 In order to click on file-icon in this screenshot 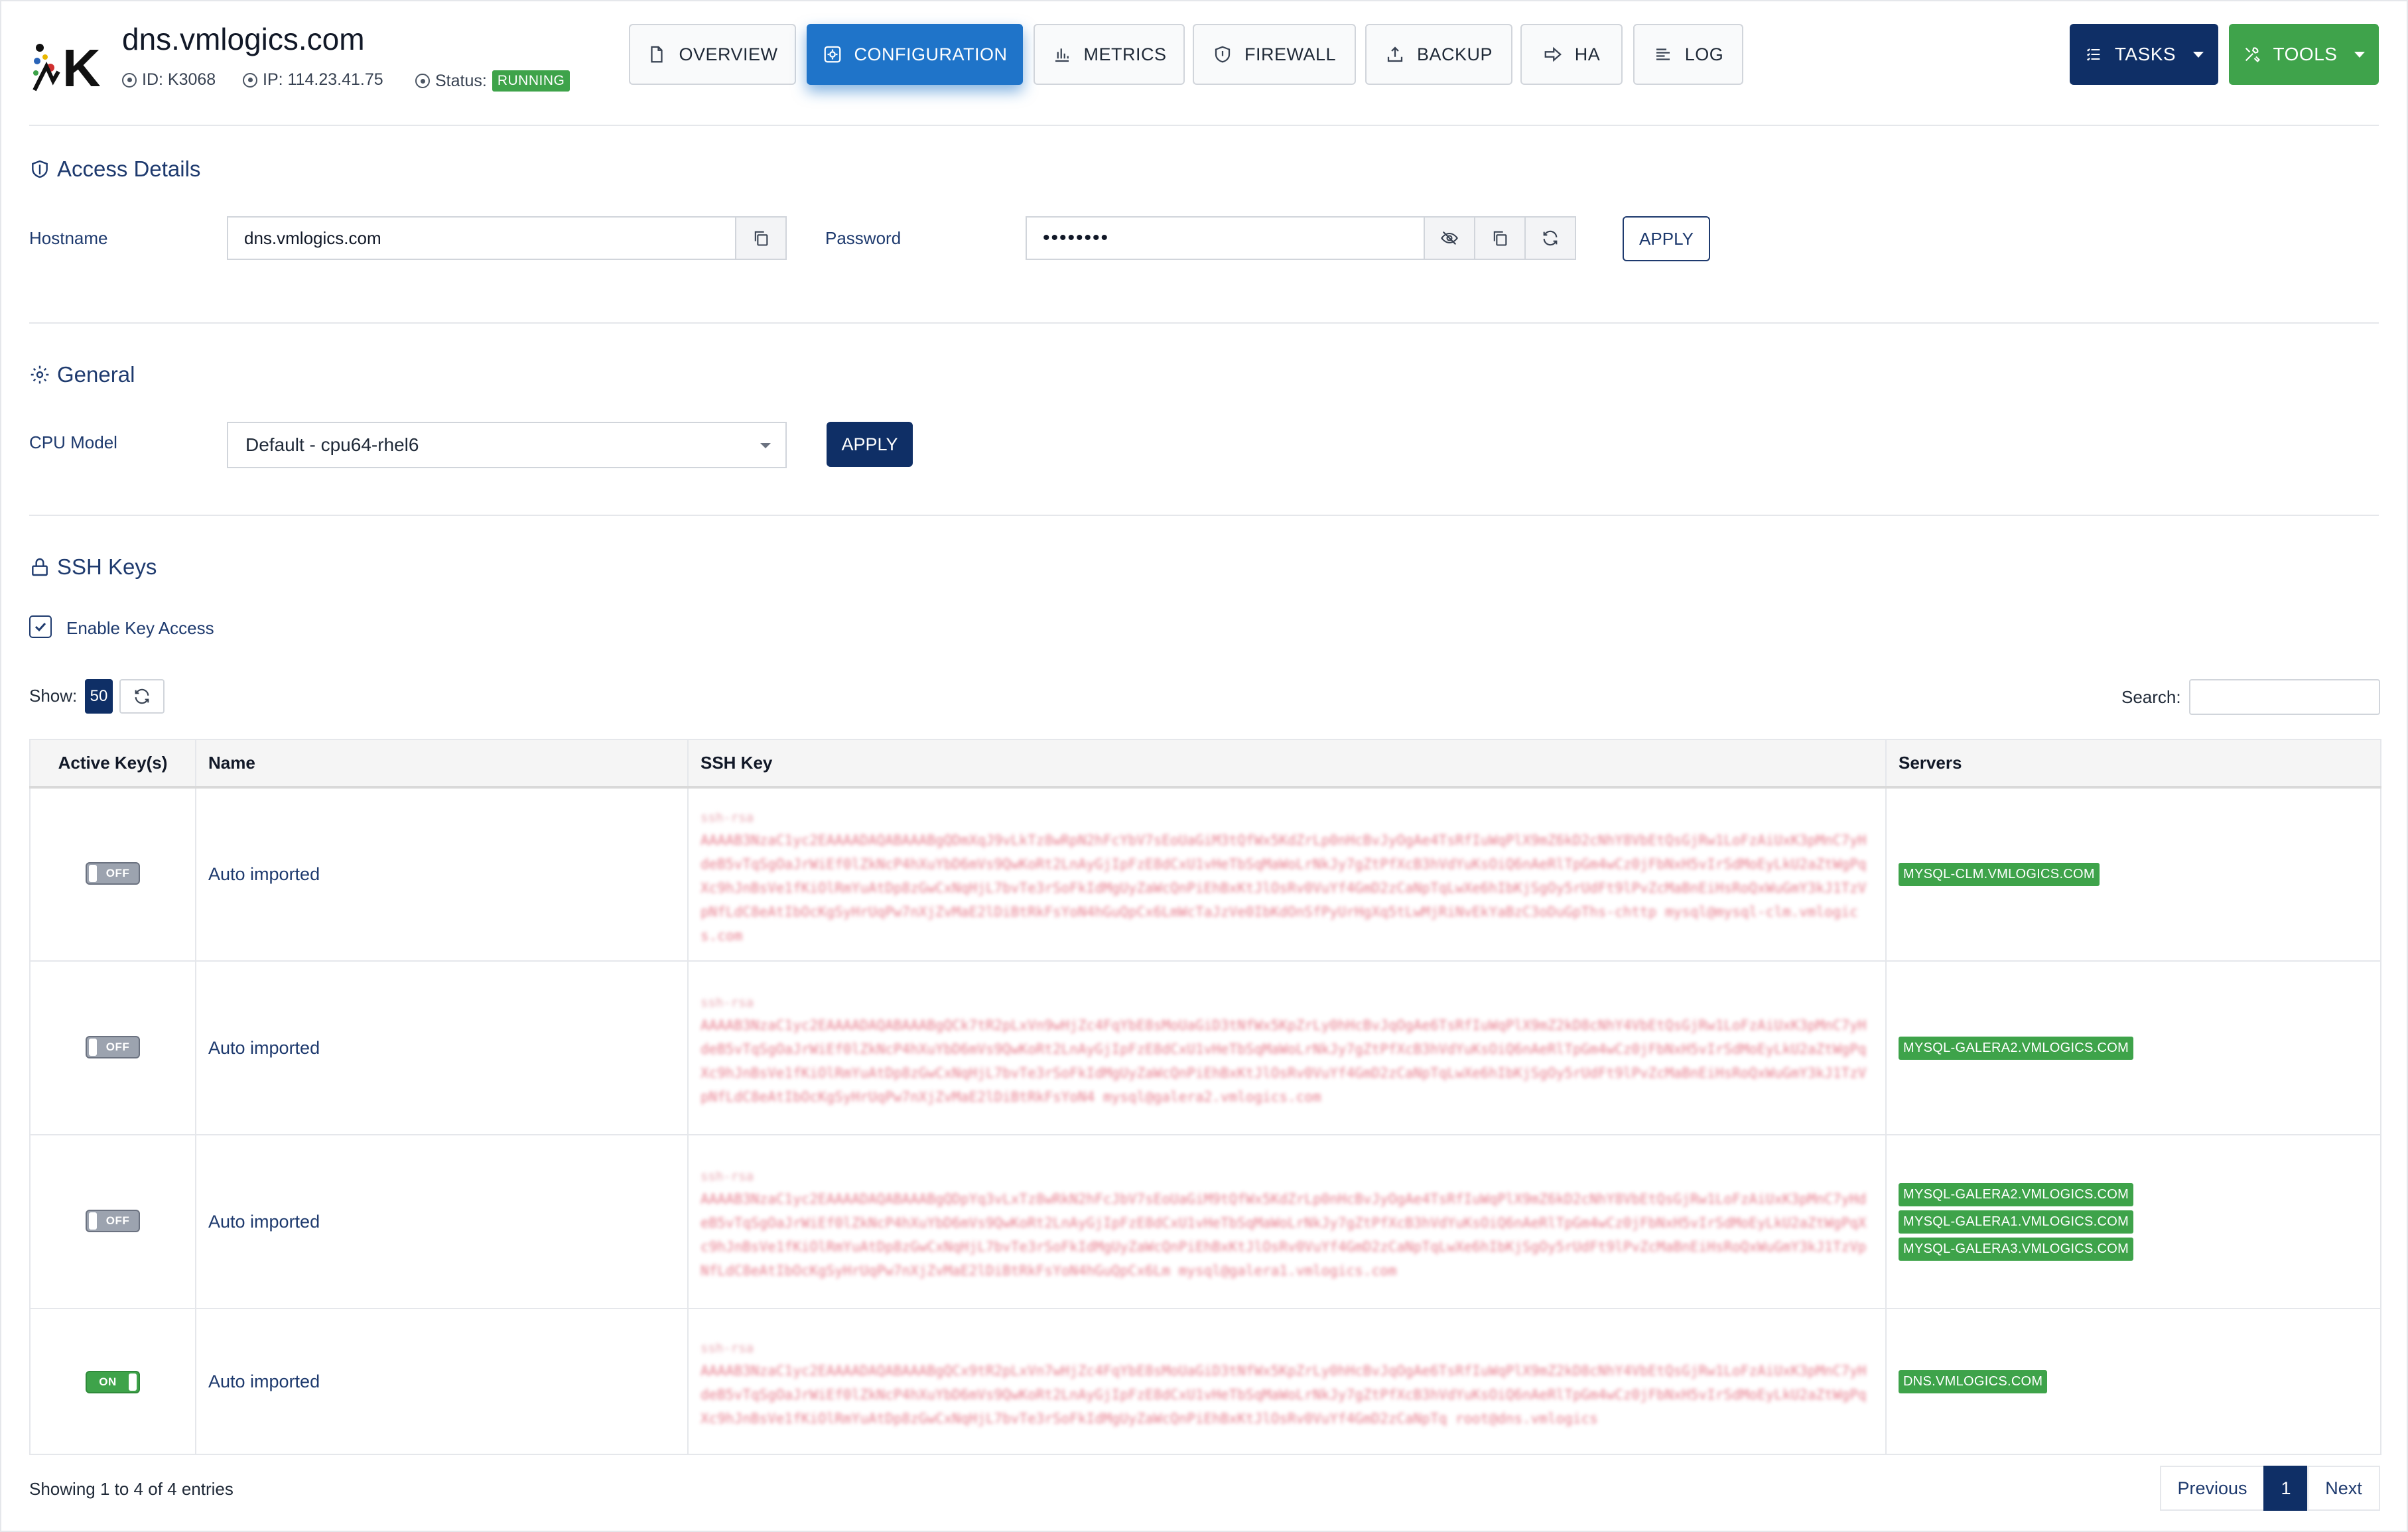, I will do `click(657, 55)`.